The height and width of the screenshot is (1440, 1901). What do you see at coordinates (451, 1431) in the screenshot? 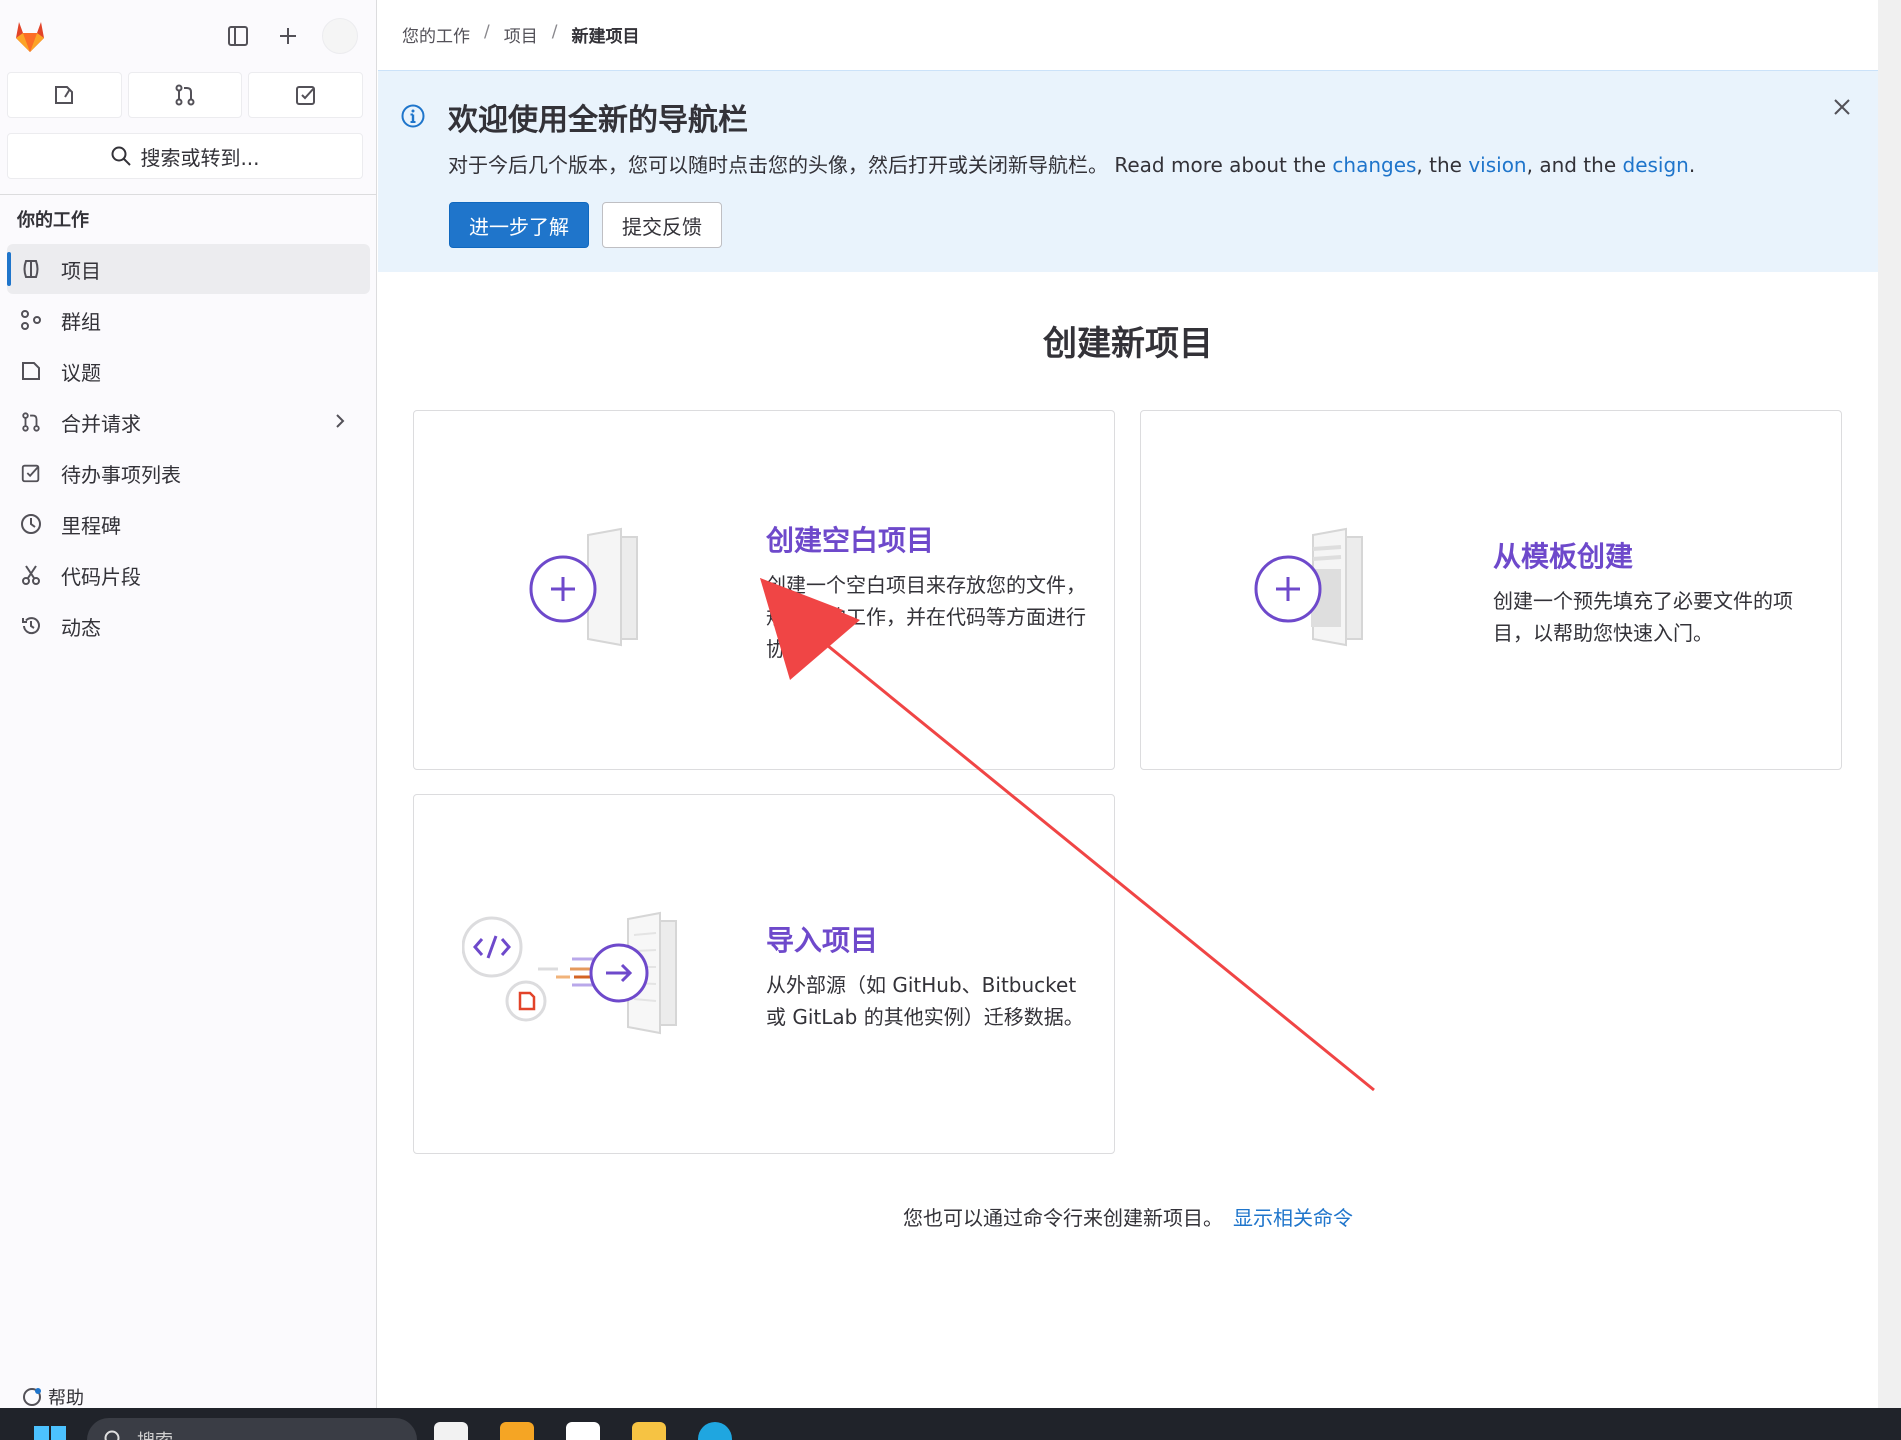
I see `taskbar-app-typora-icon` at bounding box center [451, 1431].